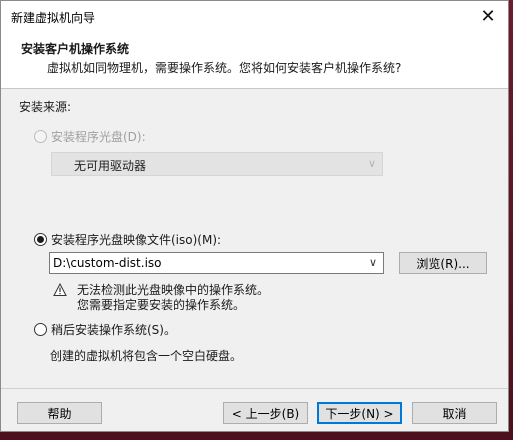 This screenshot has height=440, width=513. I want to click on disc-drive-select: 无可用驱动器 ∨, so click(217, 164).